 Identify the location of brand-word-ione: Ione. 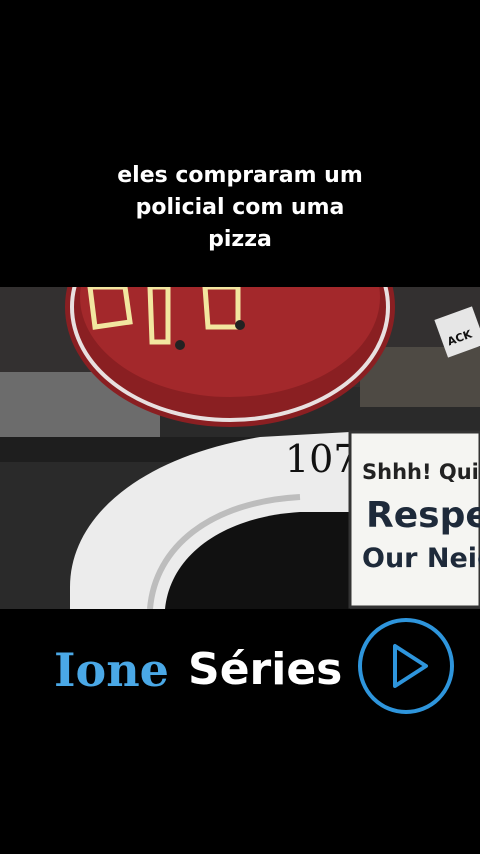
(111, 670).